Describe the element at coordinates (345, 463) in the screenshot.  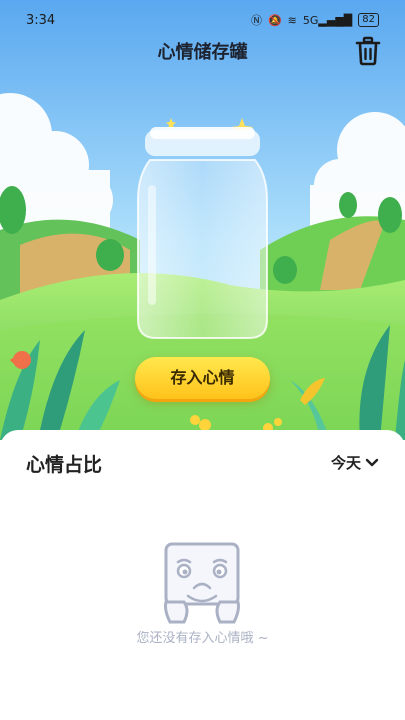
I see `period-label: 今天` at that location.